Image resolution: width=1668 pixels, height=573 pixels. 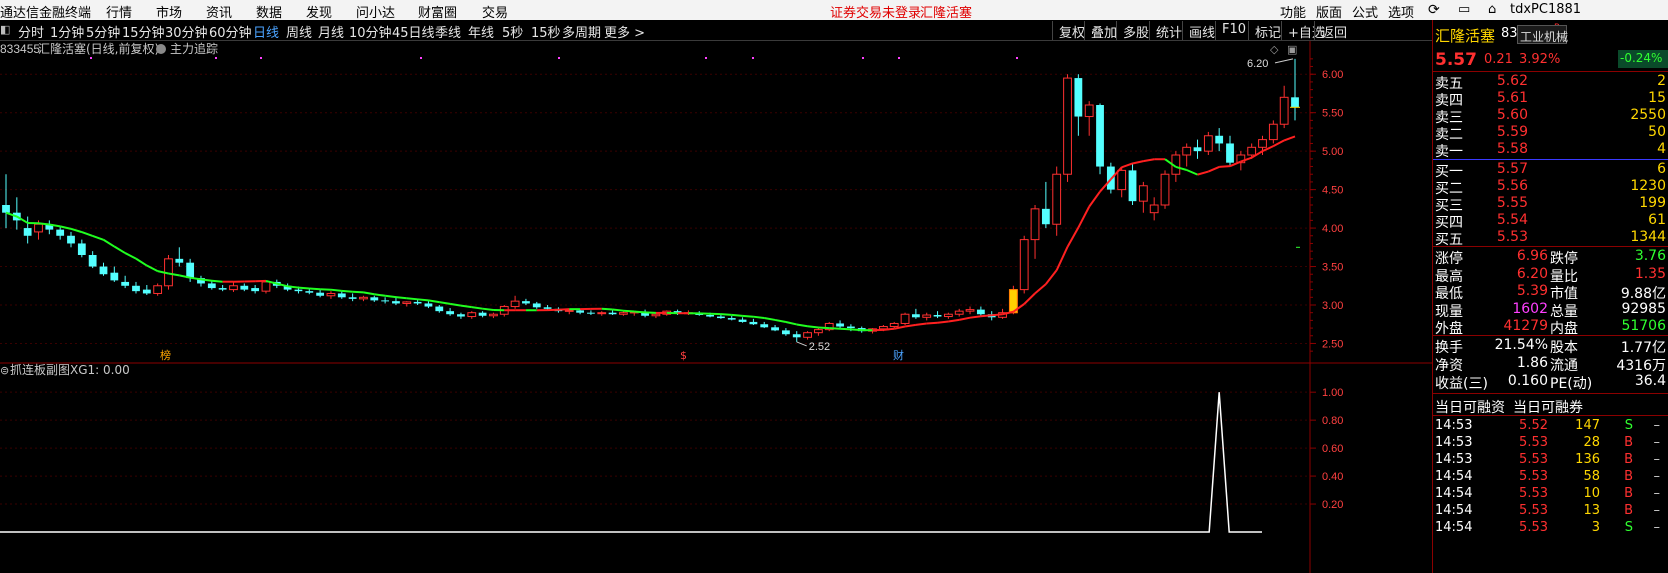 What do you see at coordinates (1257, 64) in the screenshot?
I see `high-annotation: 6.20` at bounding box center [1257, 64].